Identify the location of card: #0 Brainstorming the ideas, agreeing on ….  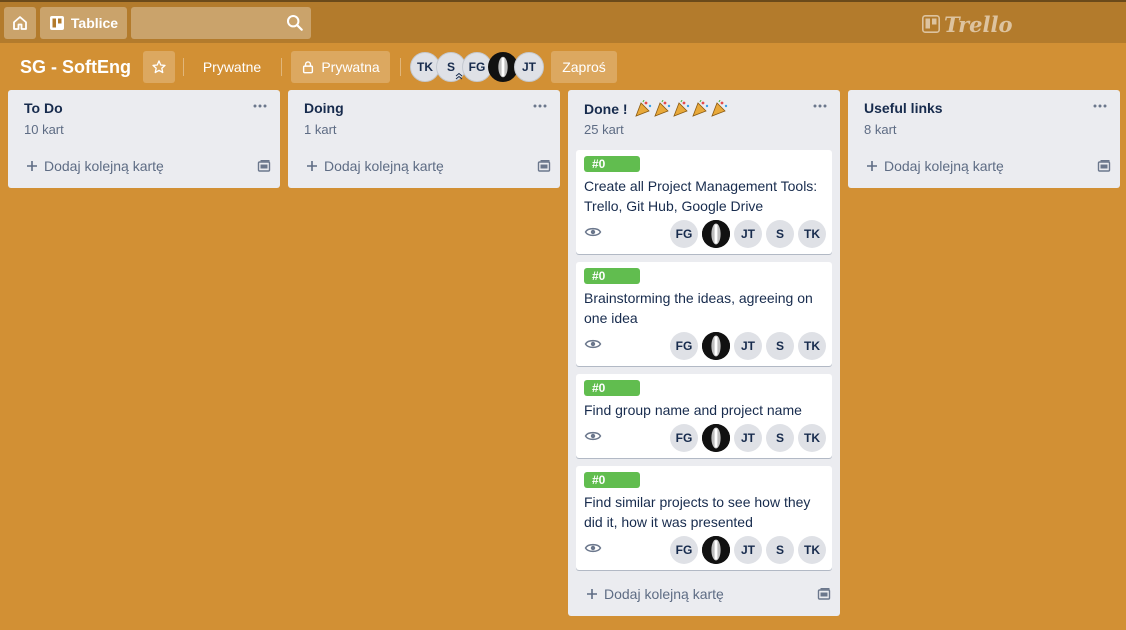
(704, 314).